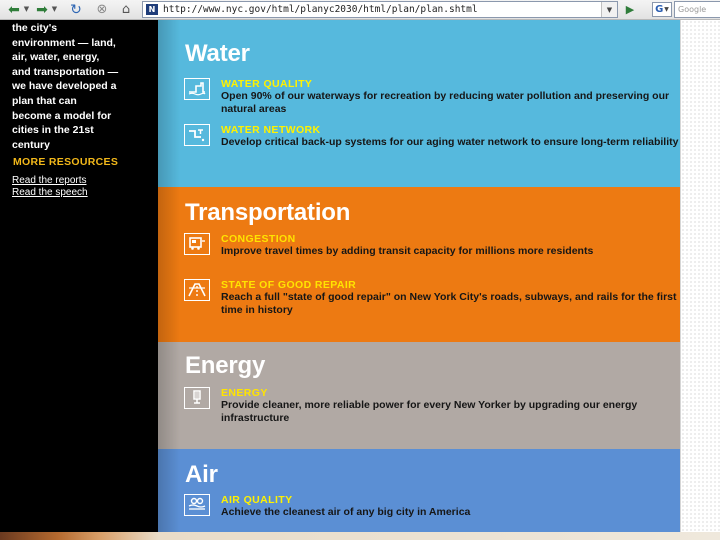 Image resolution: width=720 pixels, height=540 pixels. Describe the element at coordinates (267, 84) in the screenshot. I see `item-title: WATER QUALITY` at that location.